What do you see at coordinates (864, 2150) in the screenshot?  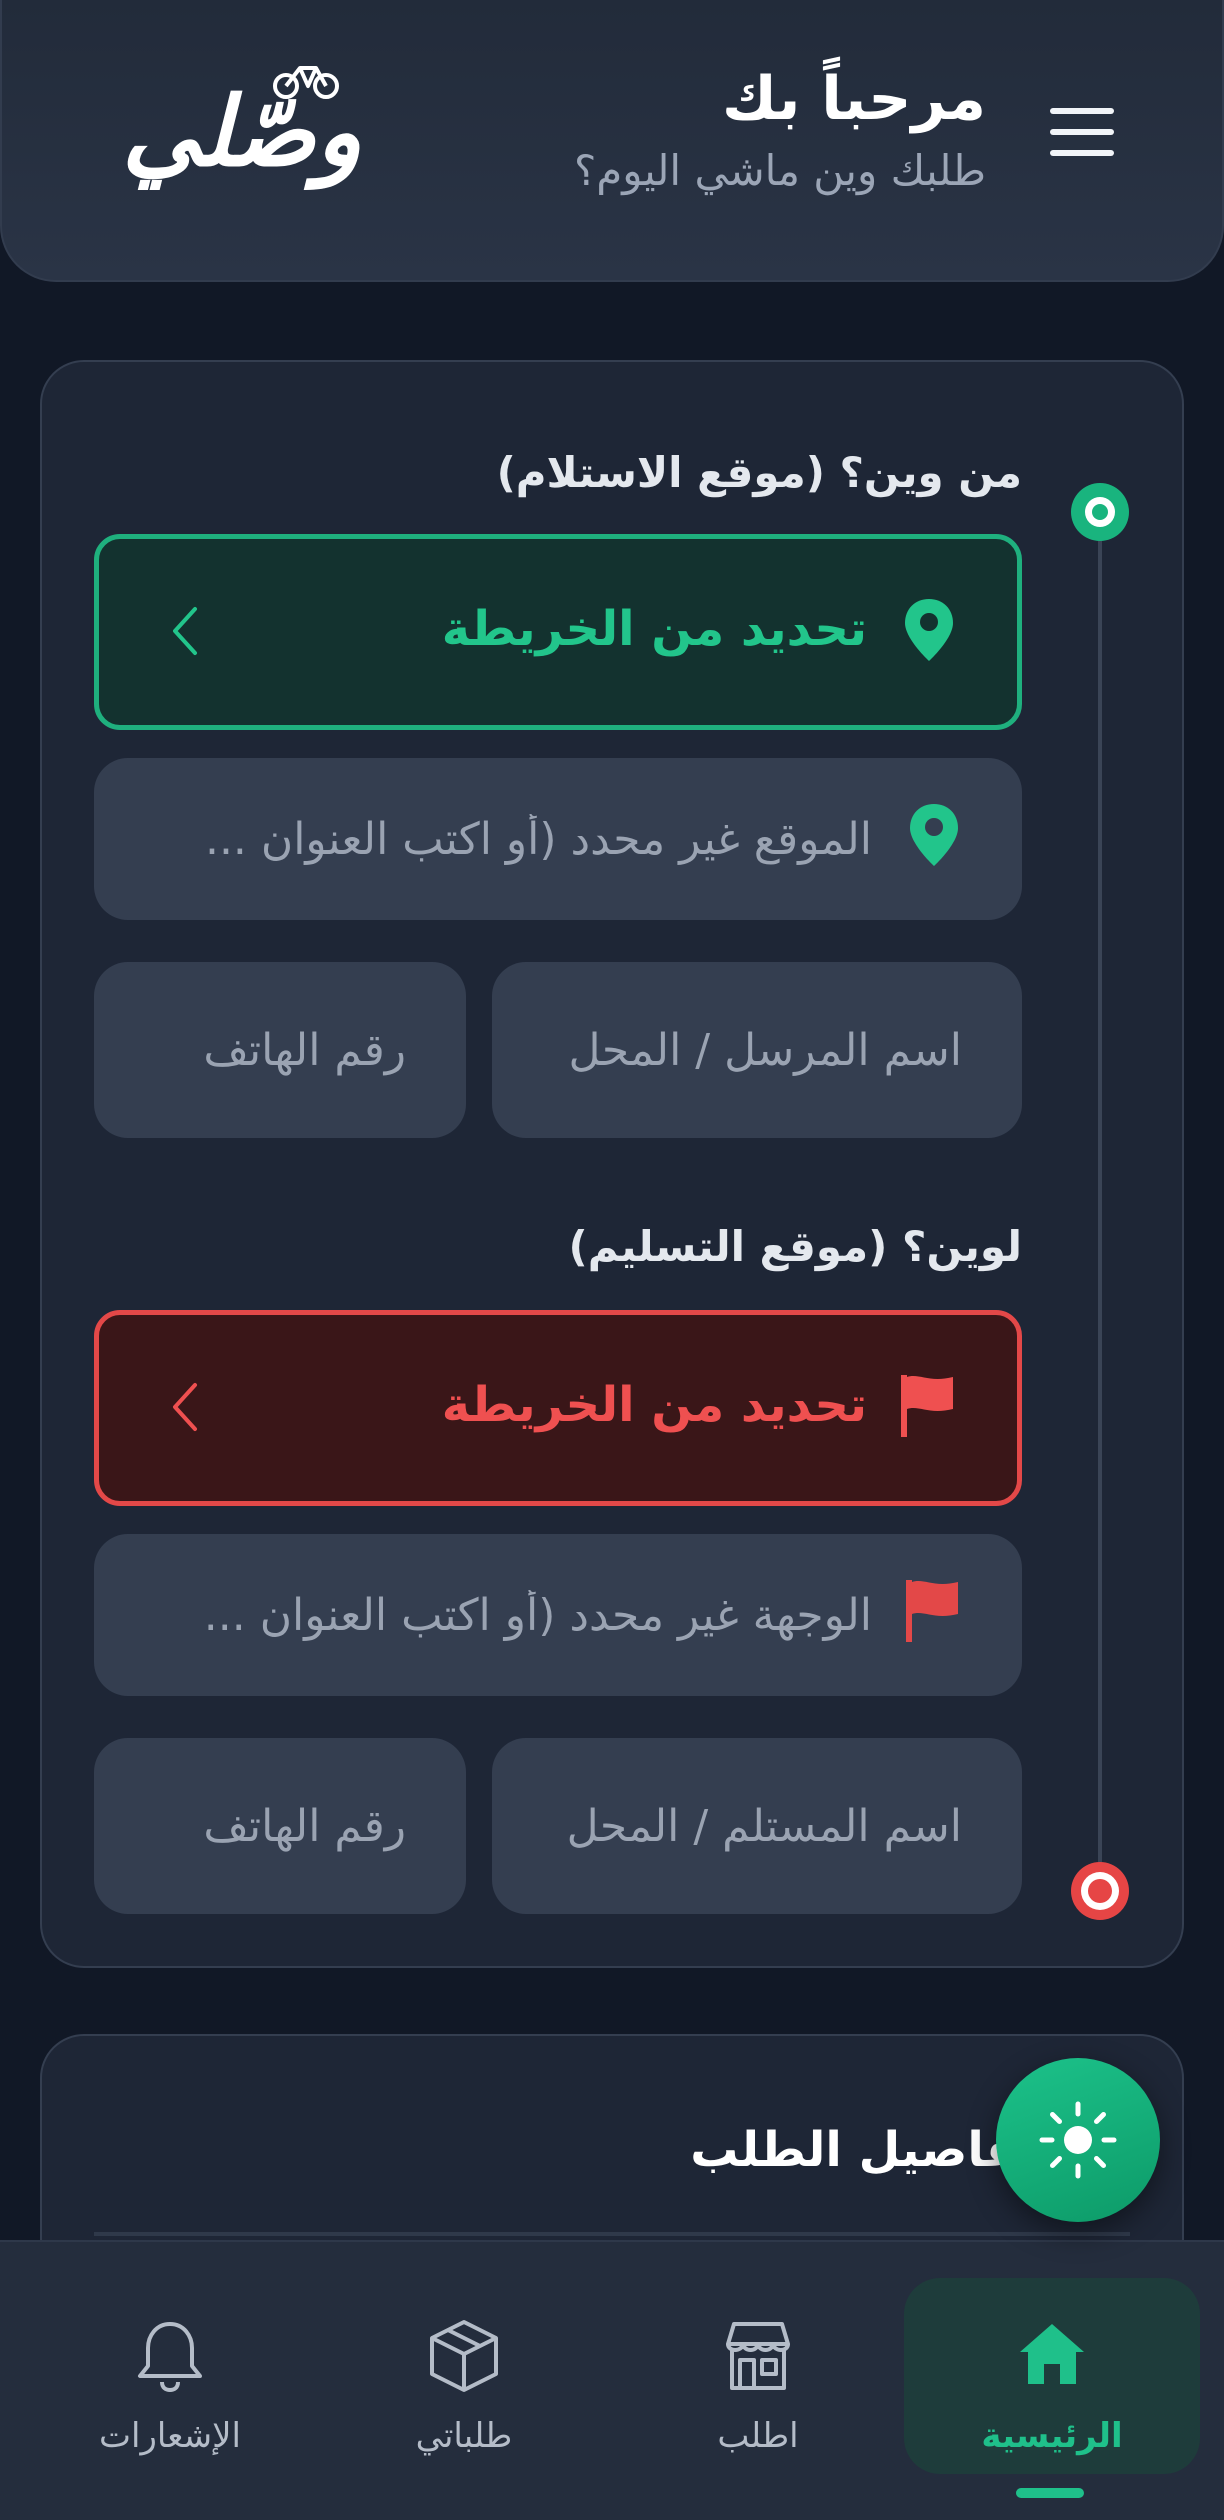 I see `order-details-title: تفاصيل الطلب` at bounding box center [864, 2150].